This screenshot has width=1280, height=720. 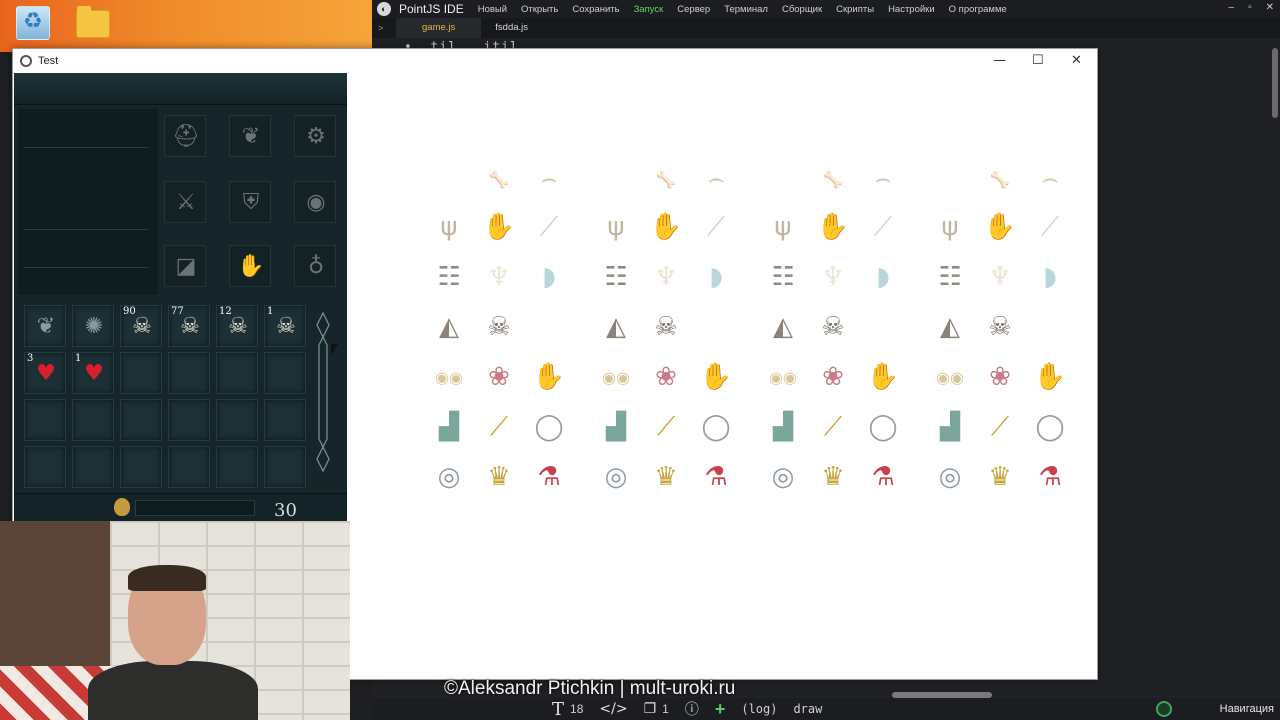 I want to click on claw-icon: ψ, so click(x=950, y=227).